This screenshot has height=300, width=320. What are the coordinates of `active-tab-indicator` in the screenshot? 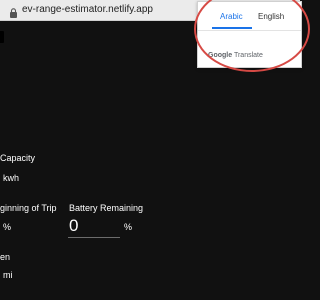 It's located at (232, 28).